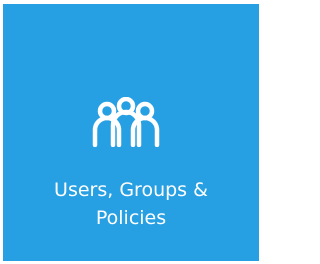 The width and height of the screenshot is (320, 264). I want to click on tile-label-line-1: Users, Groups &, so click(131, 190).